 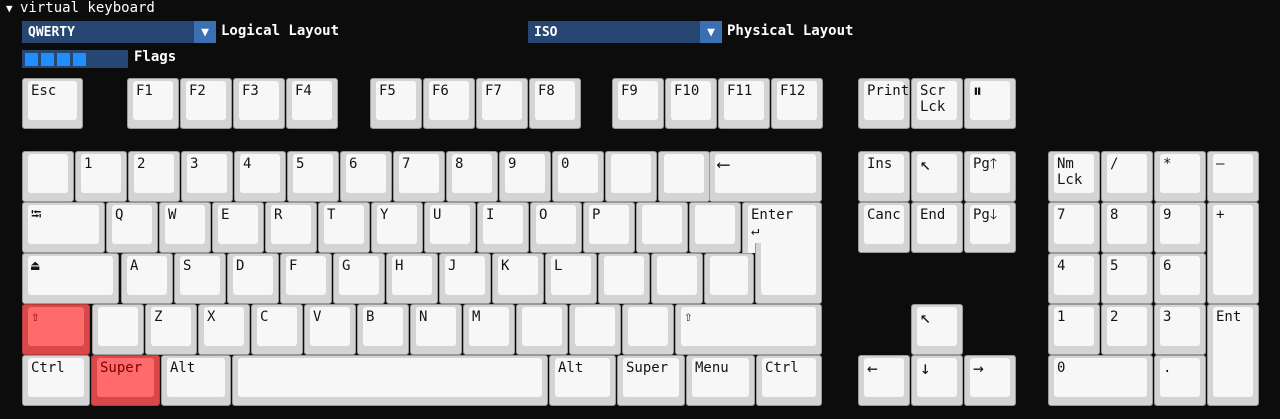 I want to click on flags-field, so click(x=75, y=59).